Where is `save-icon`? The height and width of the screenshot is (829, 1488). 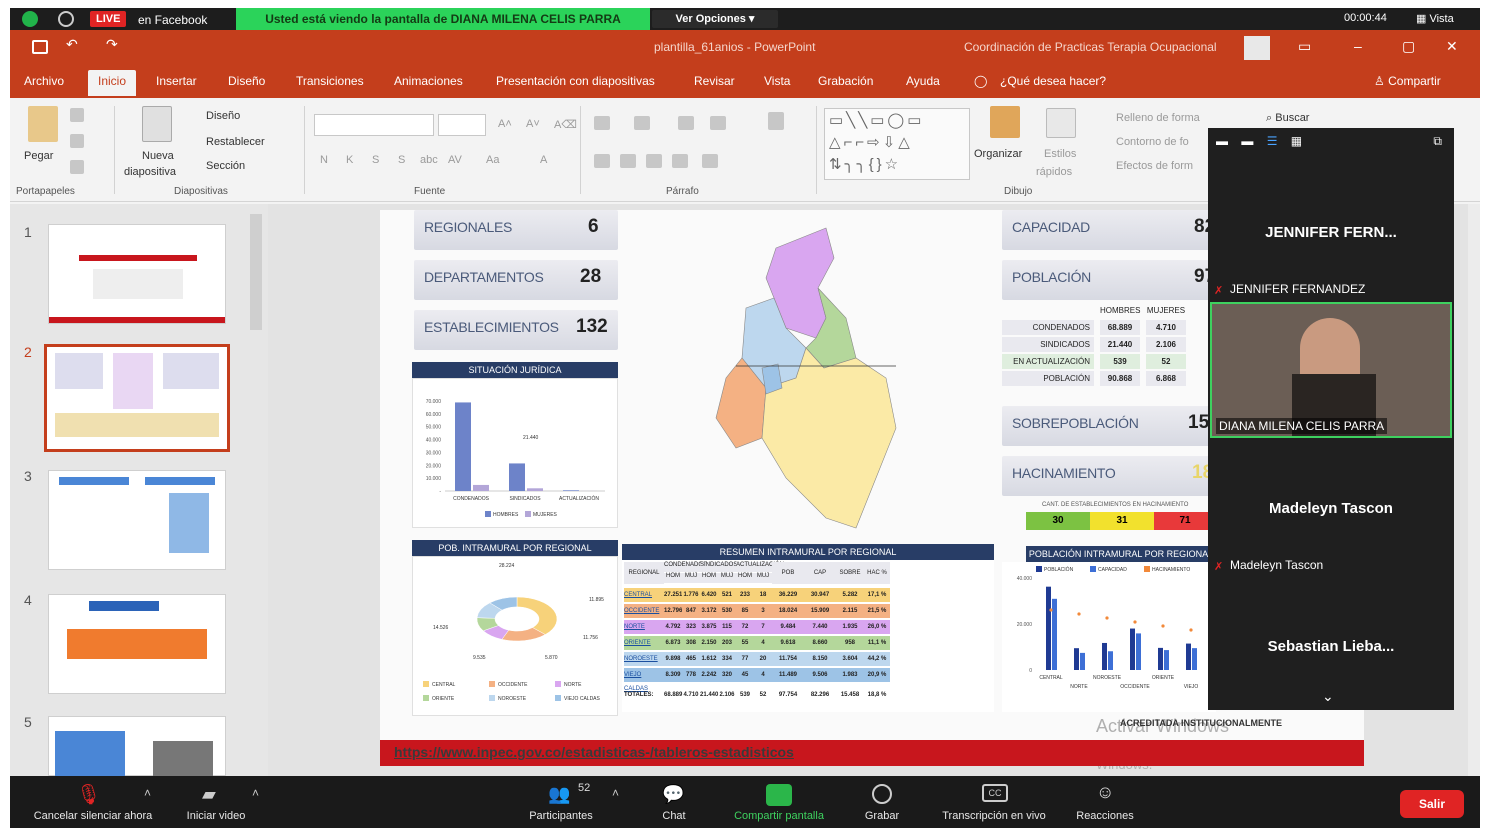
save-icon is located at coordinates (40, 47).